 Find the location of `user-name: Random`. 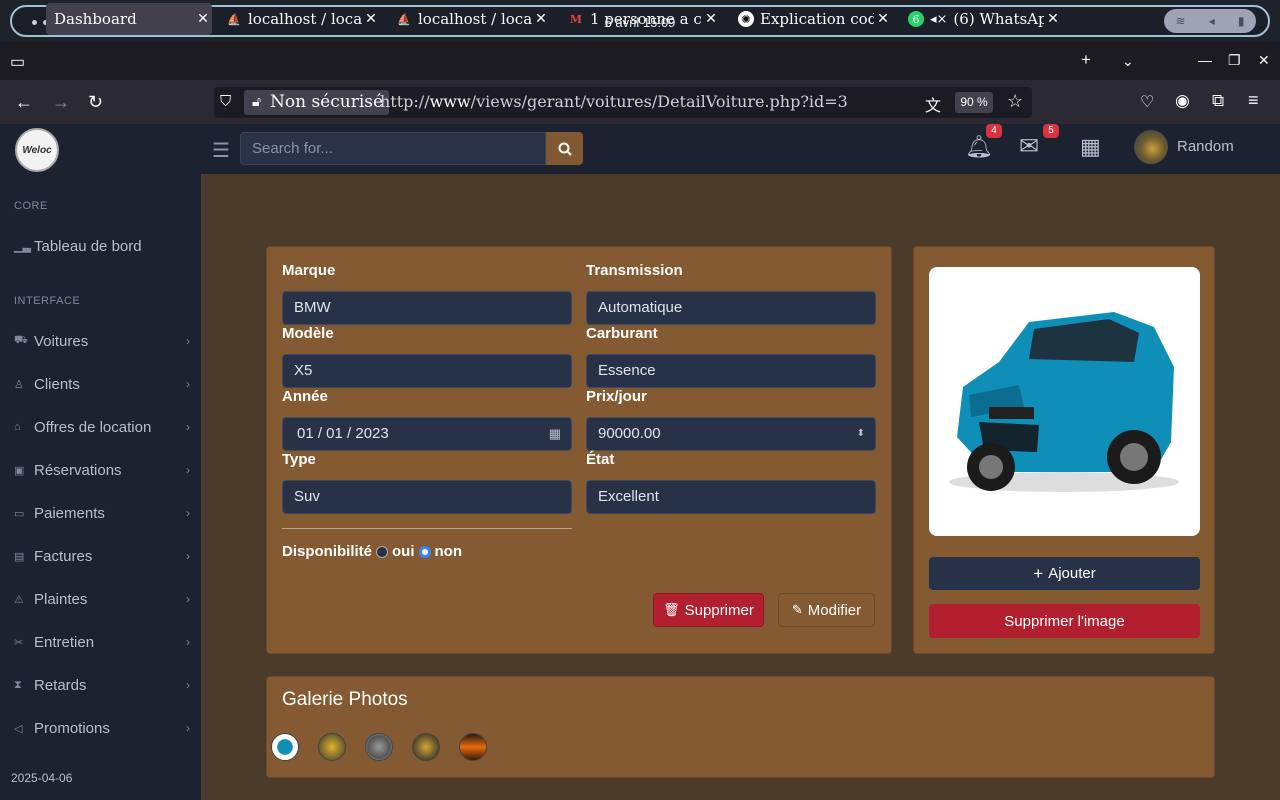

user-name: Random is located at coordinates (1205, 146).